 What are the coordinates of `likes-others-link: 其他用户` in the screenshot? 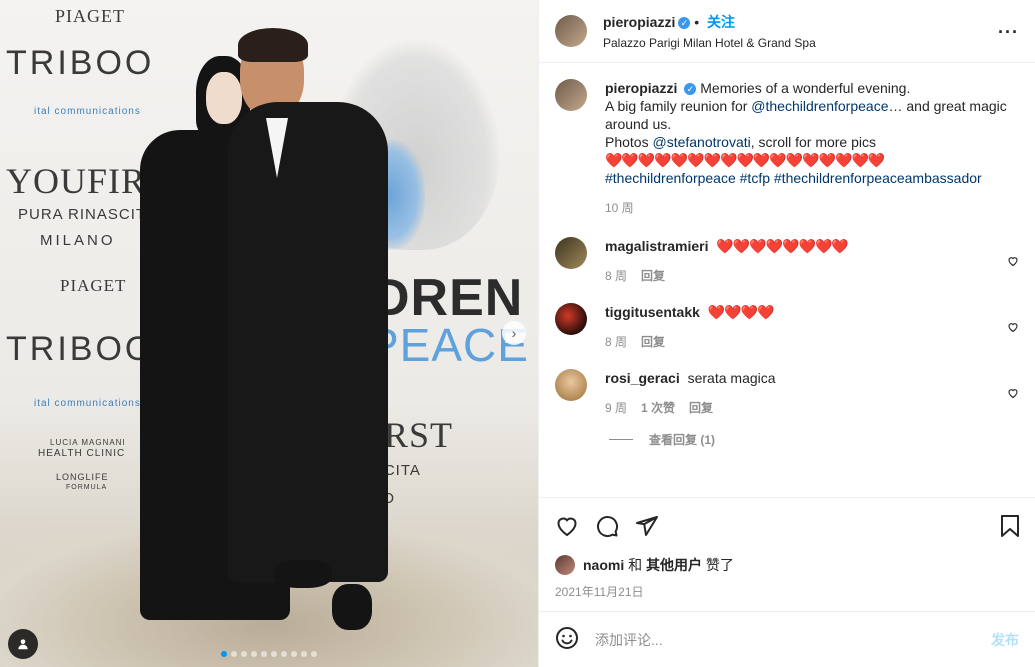 It's located at (674, 565).